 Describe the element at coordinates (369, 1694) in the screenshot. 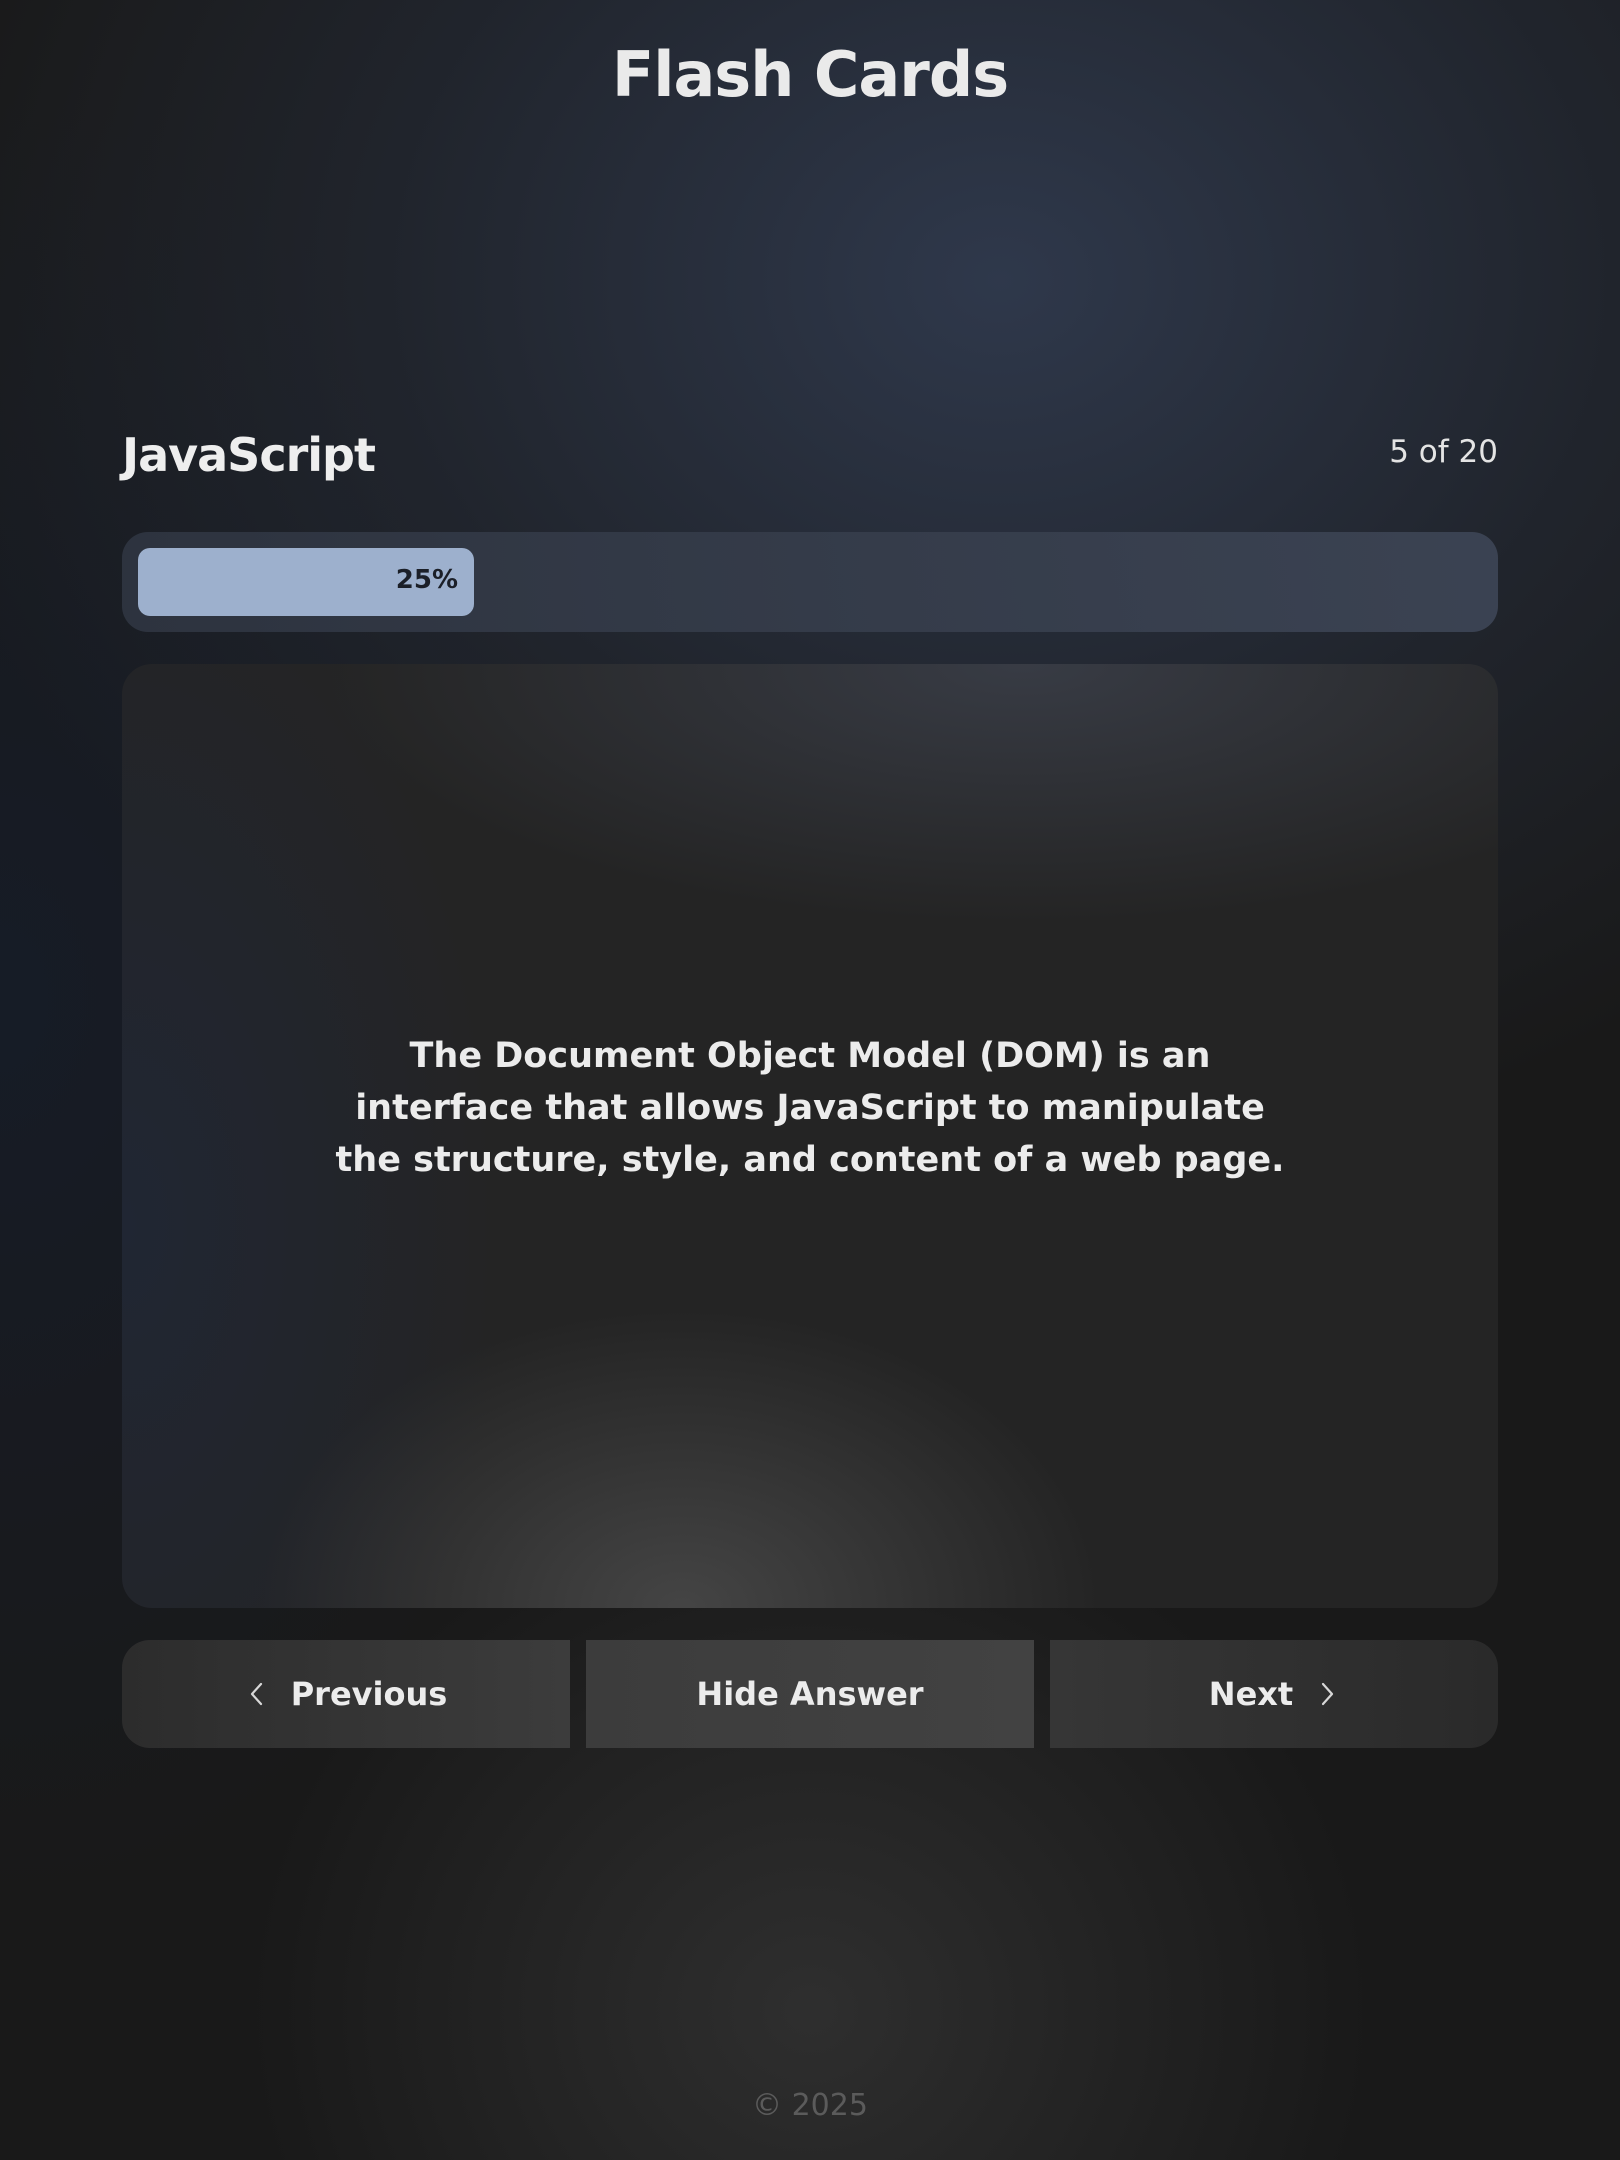

I see `previous-button-label: Previous` at that location.